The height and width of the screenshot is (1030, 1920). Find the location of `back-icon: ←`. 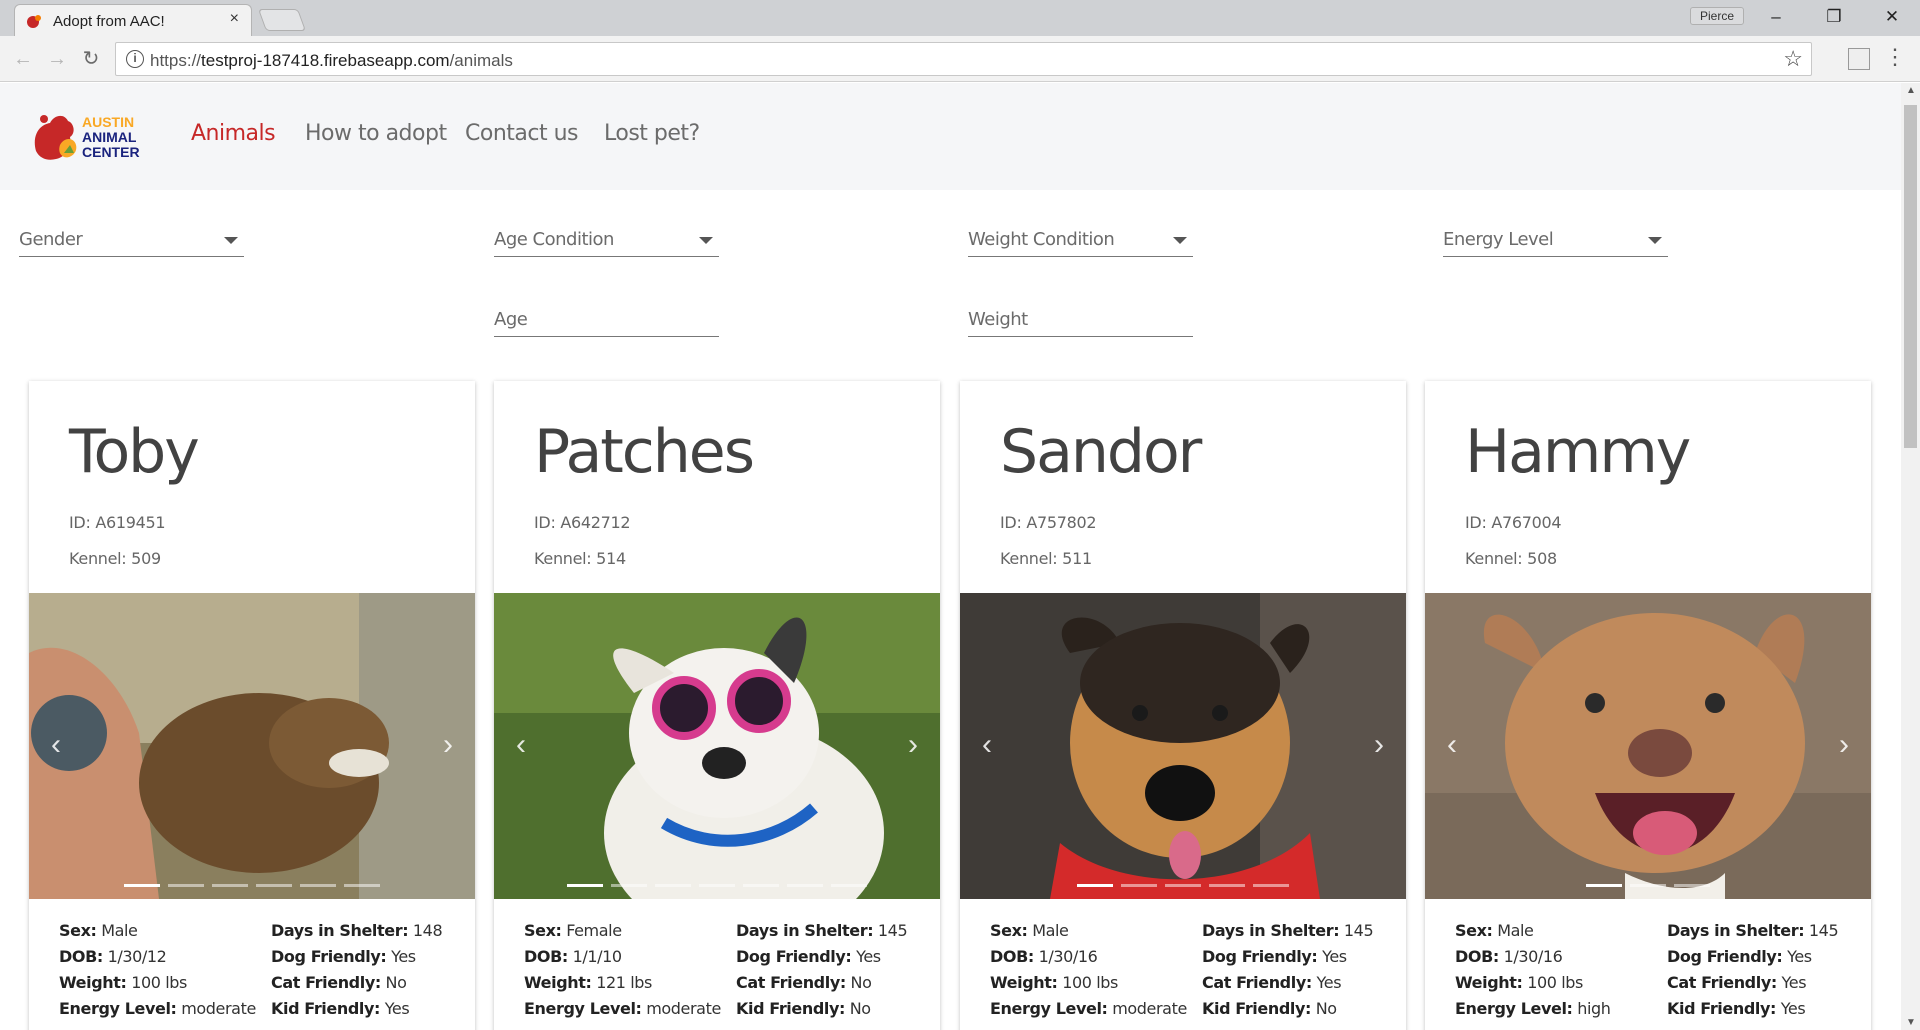

back-icon: ← is located at coordinates (23, 59).